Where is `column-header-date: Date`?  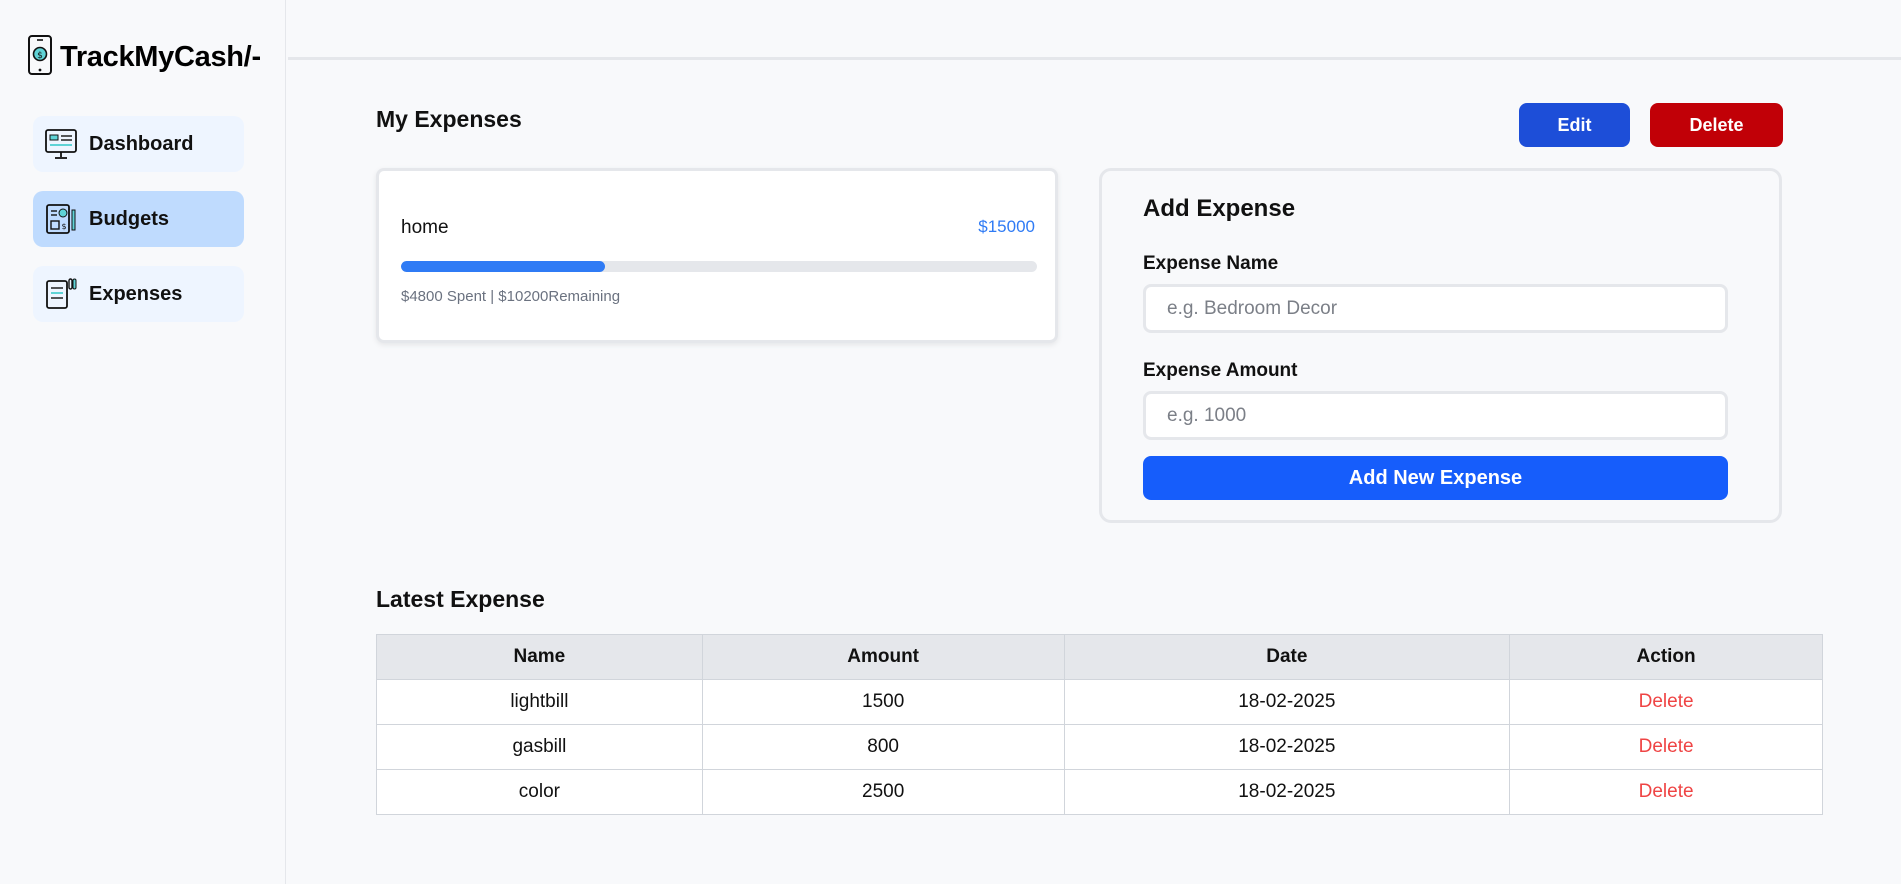 column-header-date: Date is located at coordinates (1287, 657).